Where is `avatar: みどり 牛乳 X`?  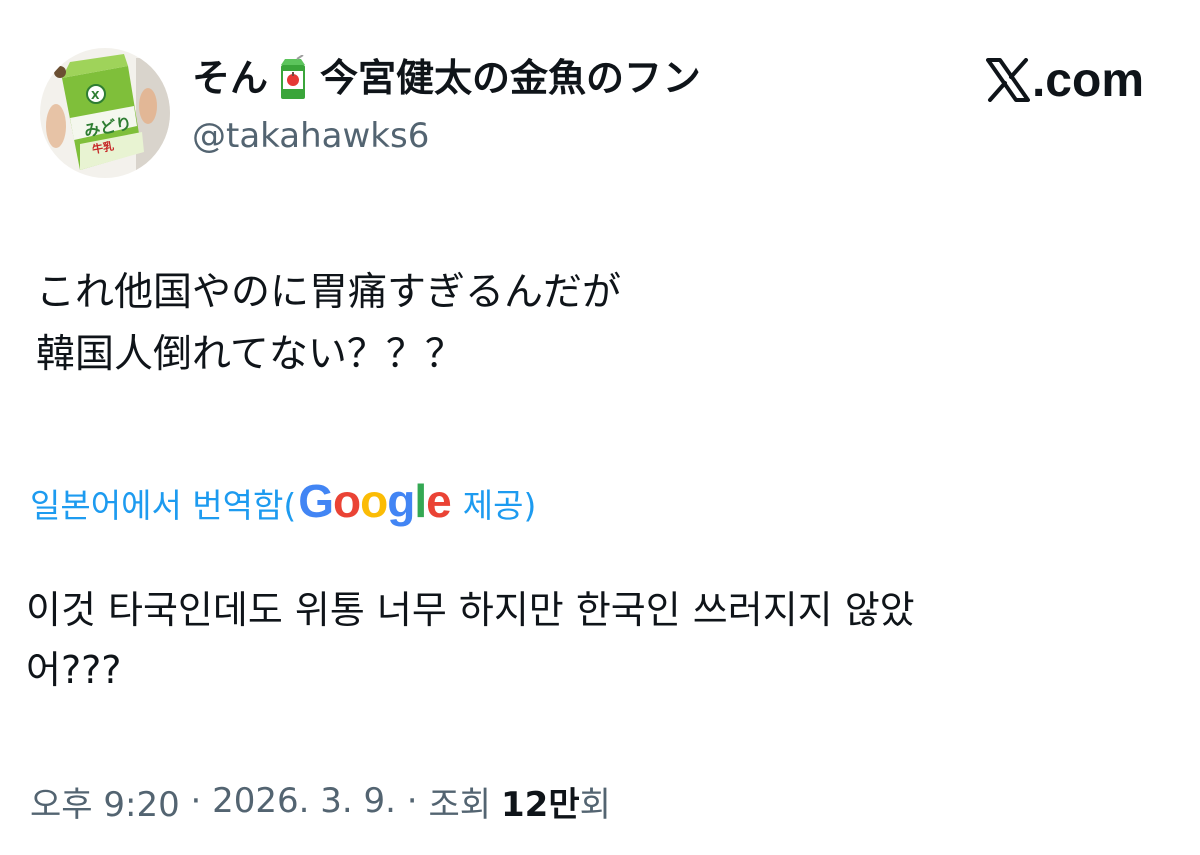 avatar: みどり 牛乳 X is located at coordinates (105, 113).